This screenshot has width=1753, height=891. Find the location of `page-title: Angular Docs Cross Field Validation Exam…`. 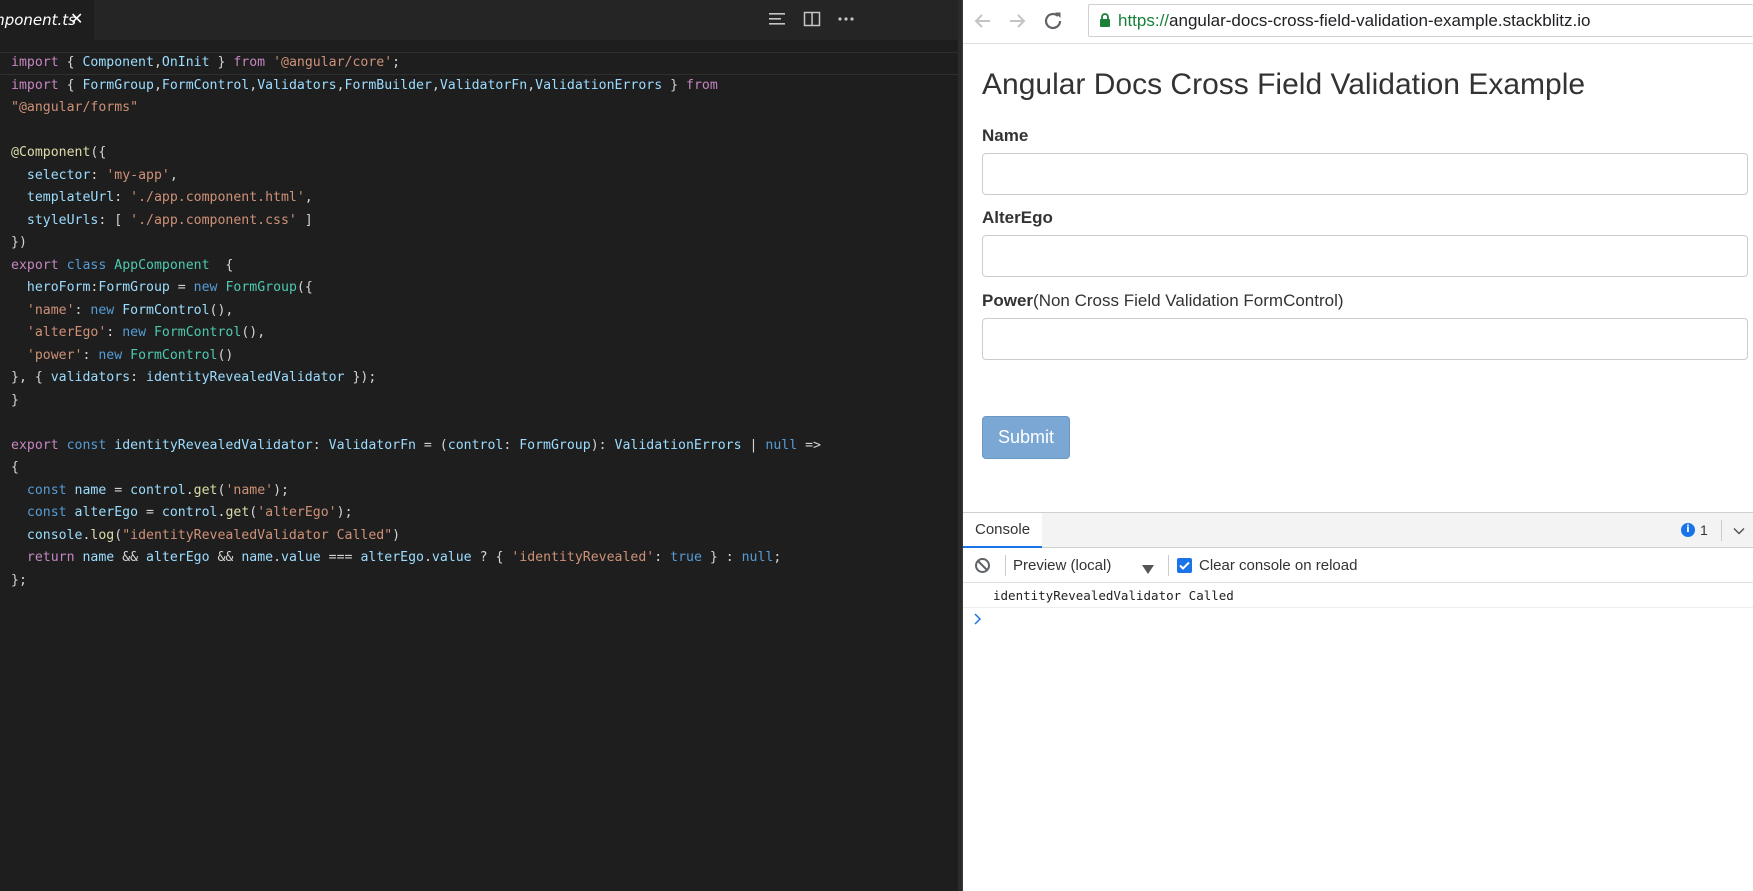

page-title: Angular Docs Cross Field Validation Exam… is located at coordinates (1284, 84).